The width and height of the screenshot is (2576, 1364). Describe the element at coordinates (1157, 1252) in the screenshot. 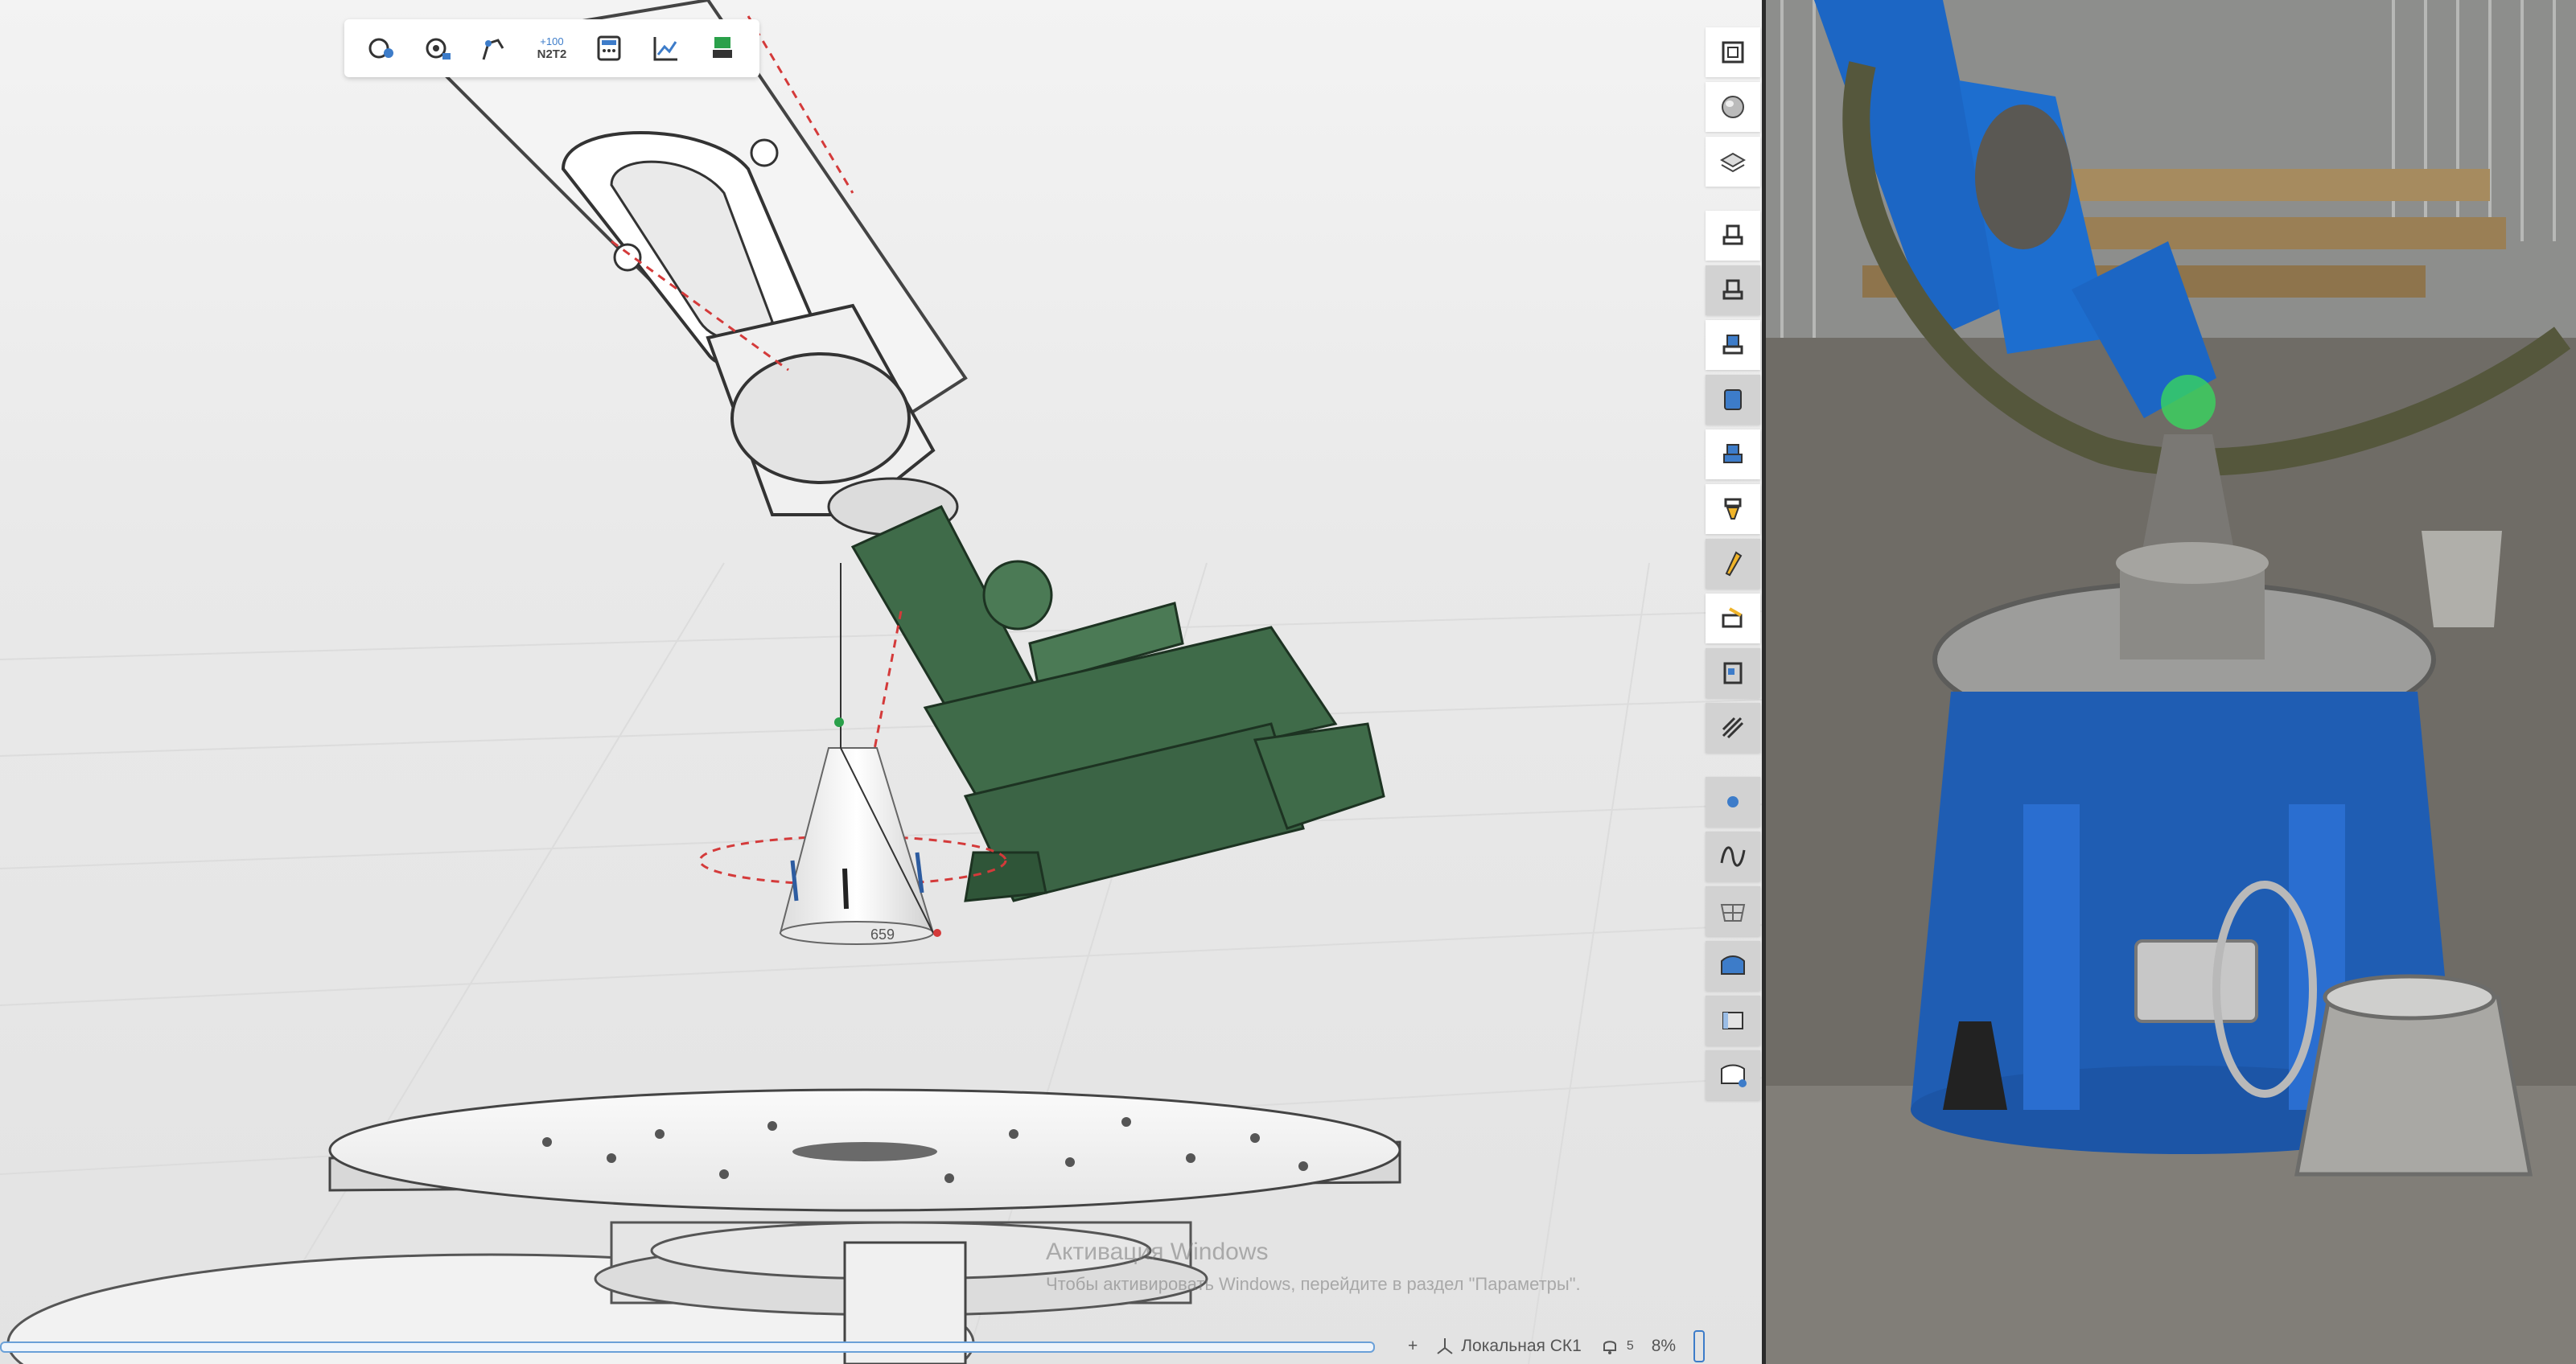

I see `watermark-title: Активация Windows` at that location.